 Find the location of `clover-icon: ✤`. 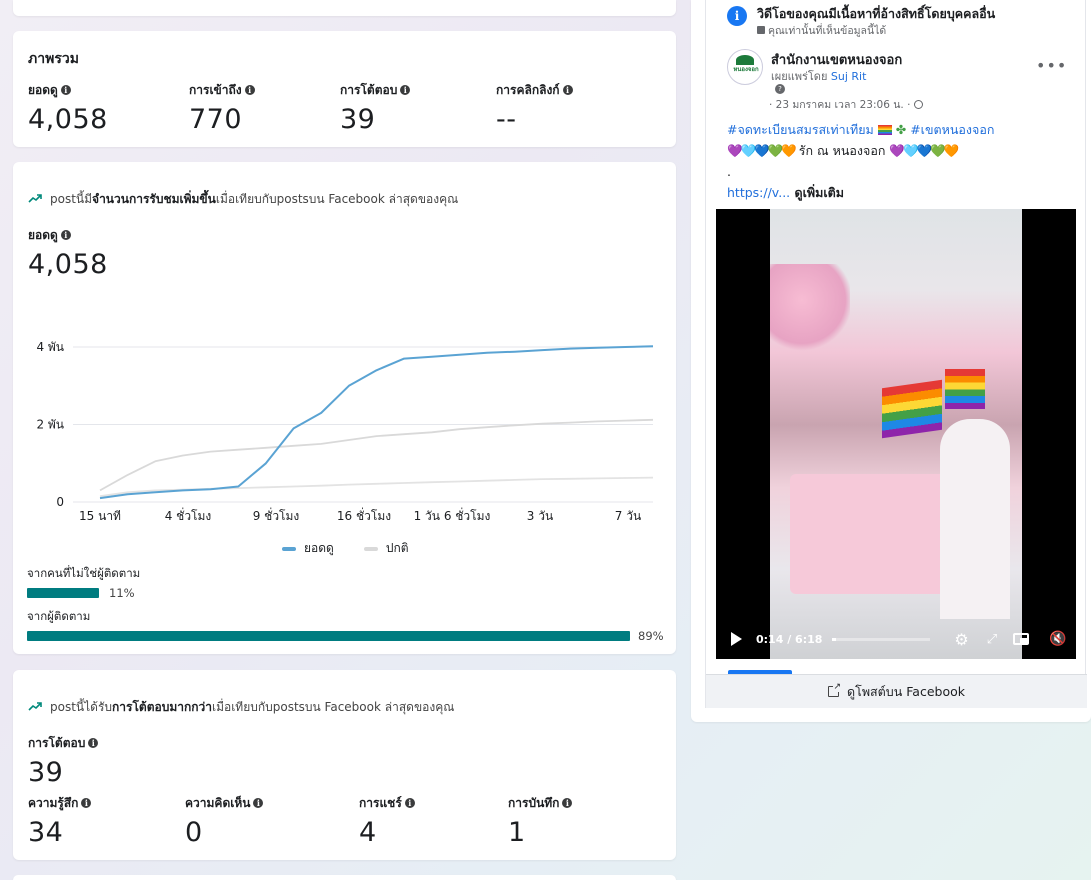

clover-icon: ✤ is located at coordinates (901, 129).